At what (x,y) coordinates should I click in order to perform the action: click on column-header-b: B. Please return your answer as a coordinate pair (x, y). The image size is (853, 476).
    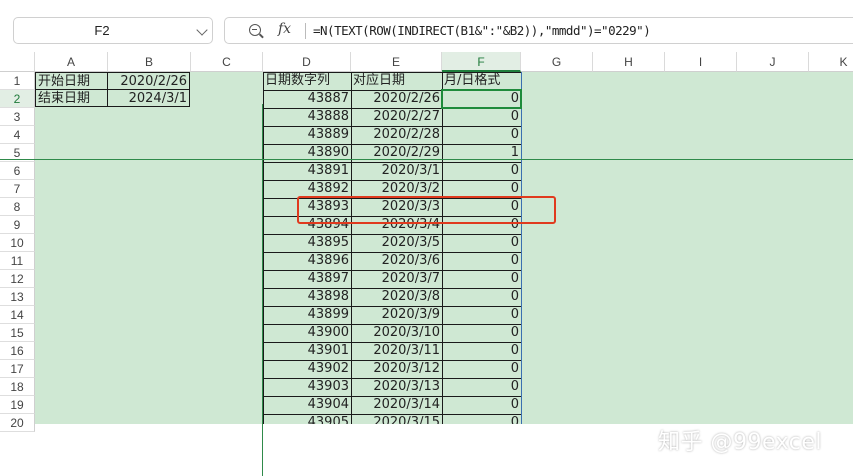
    Looking at the image, I should click on (149, 62).